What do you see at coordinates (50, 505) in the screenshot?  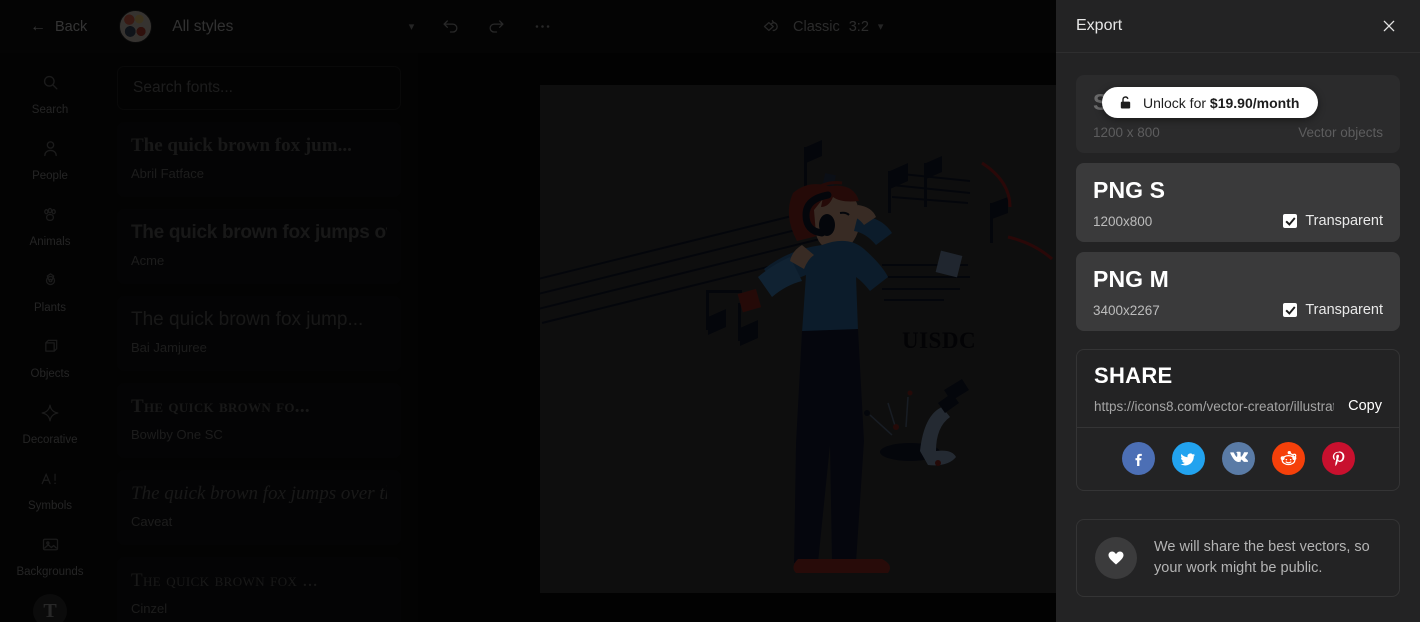 I see `sidebar-item-label: Symbols` at bounding box center [50, 505].